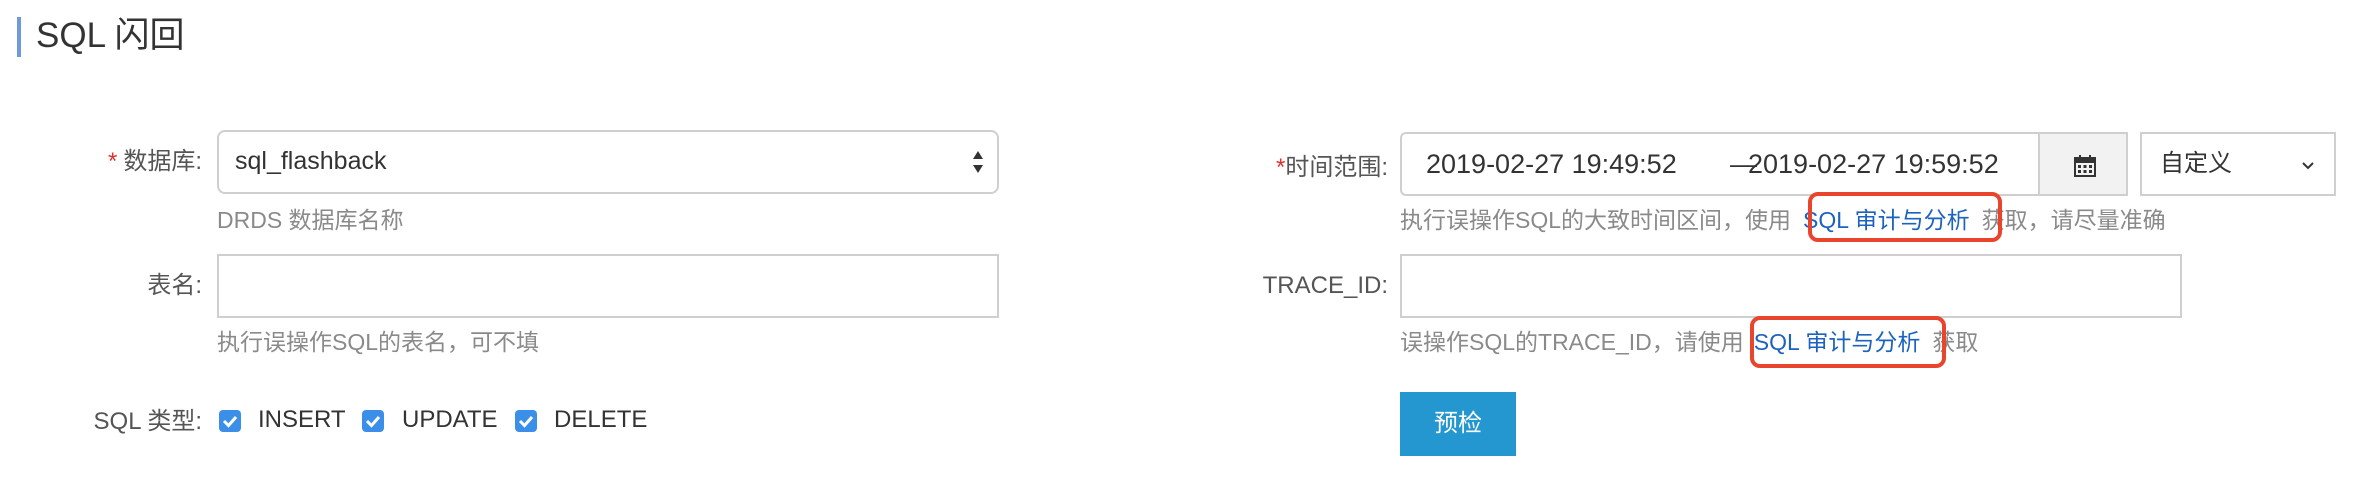  I want to click on table-label: 表名:, so click(174, 285).